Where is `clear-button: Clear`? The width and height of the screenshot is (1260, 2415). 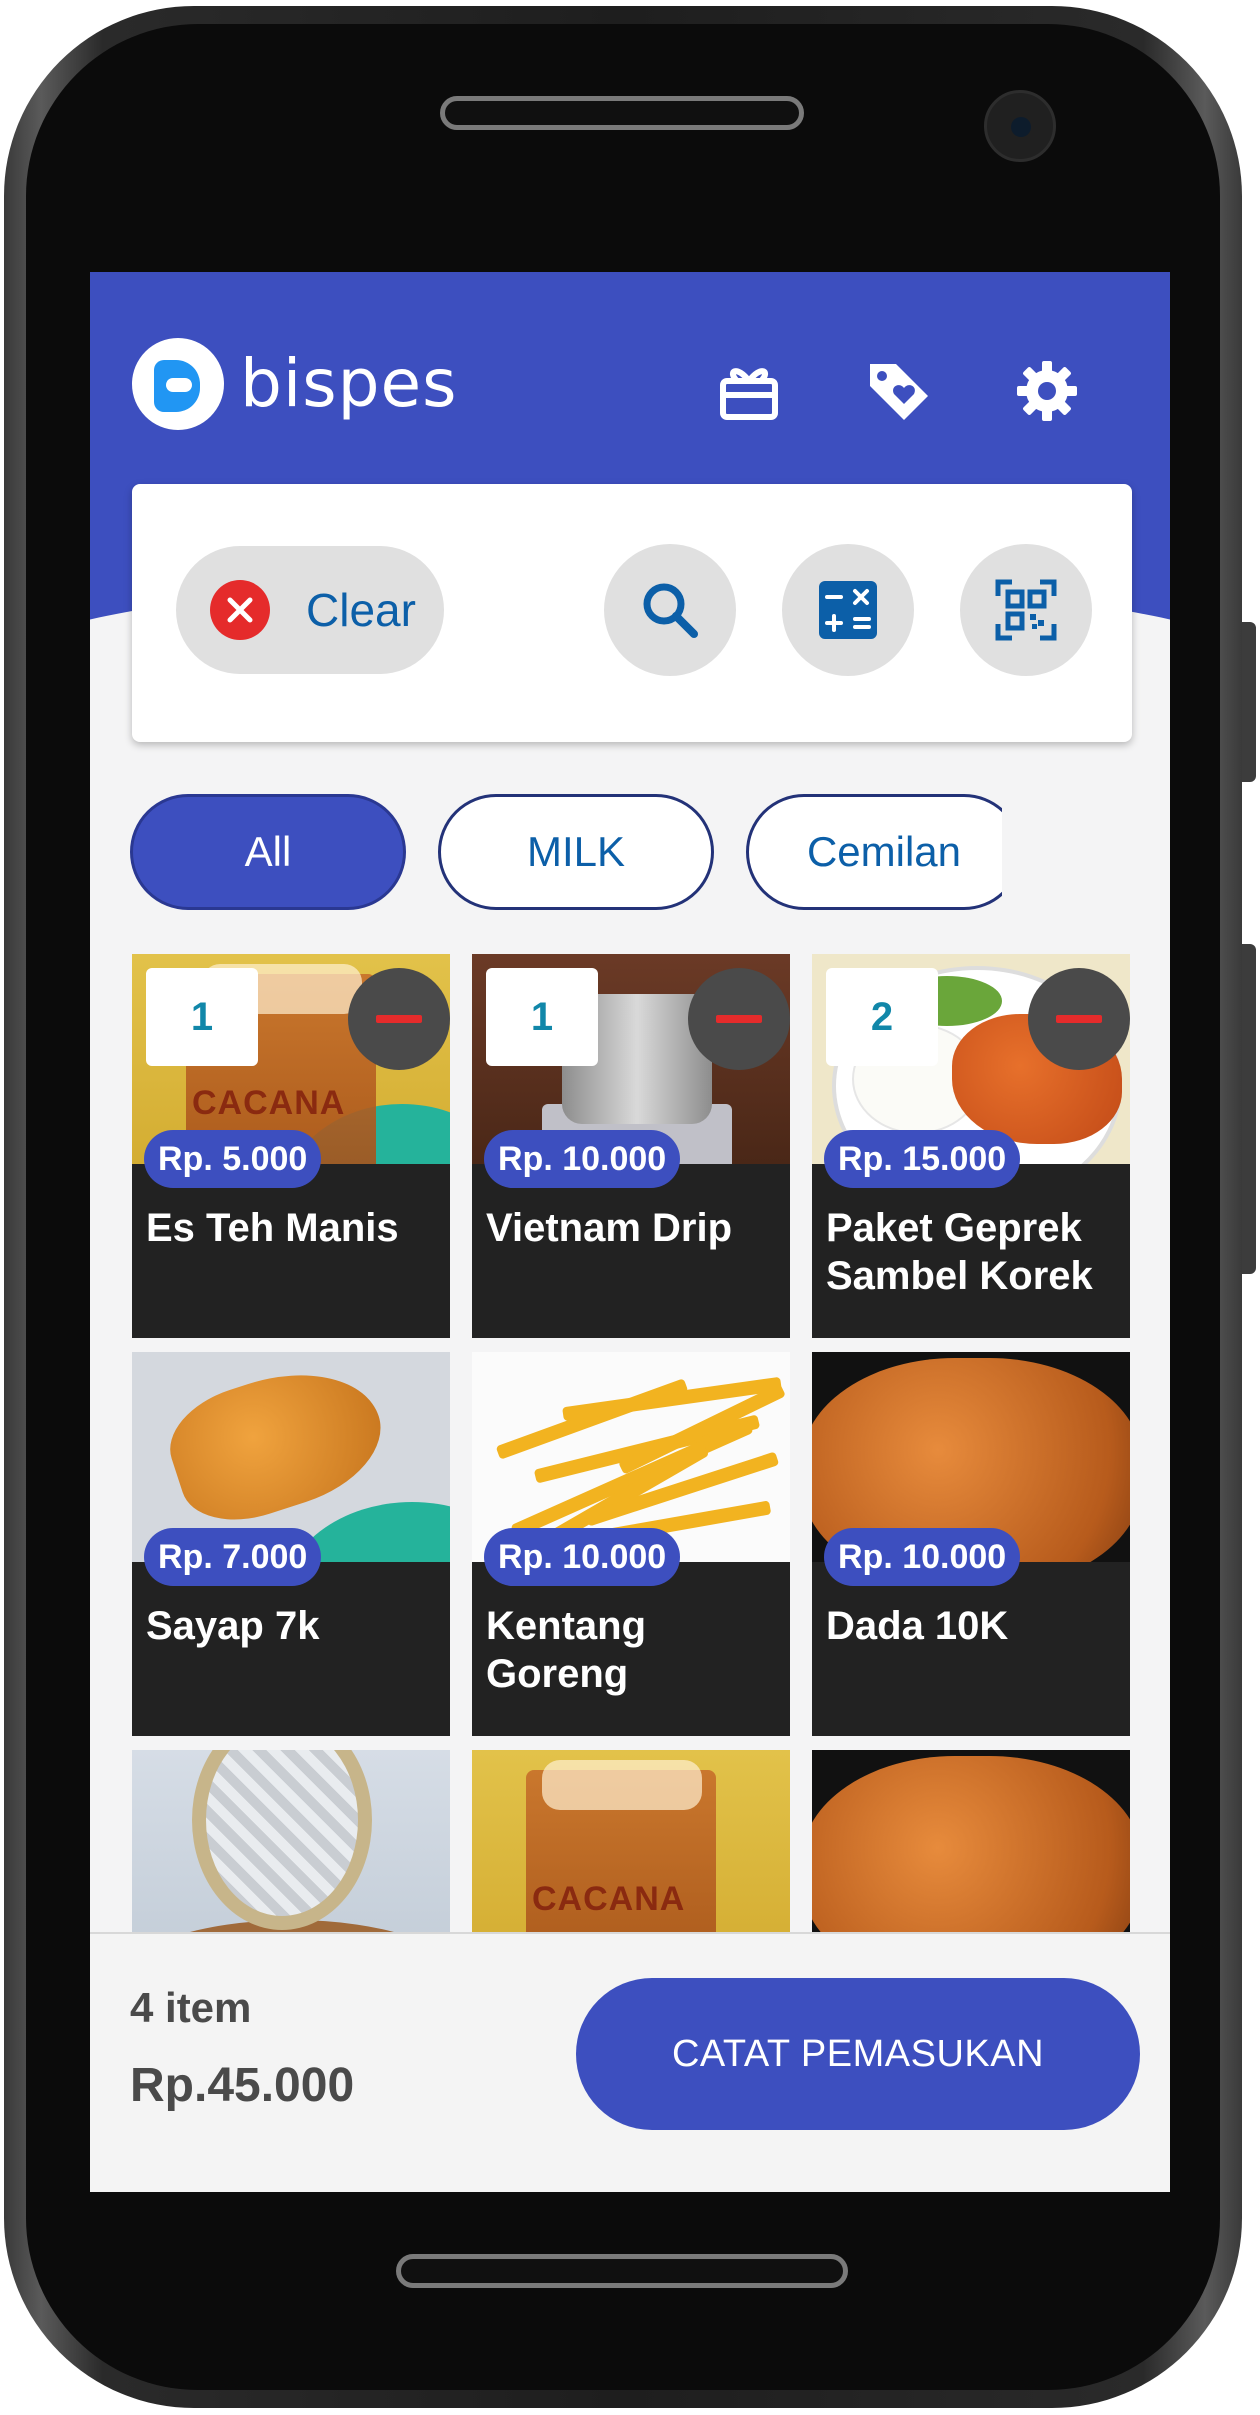 clear-button: Clear is located at coordinates (310, 610).